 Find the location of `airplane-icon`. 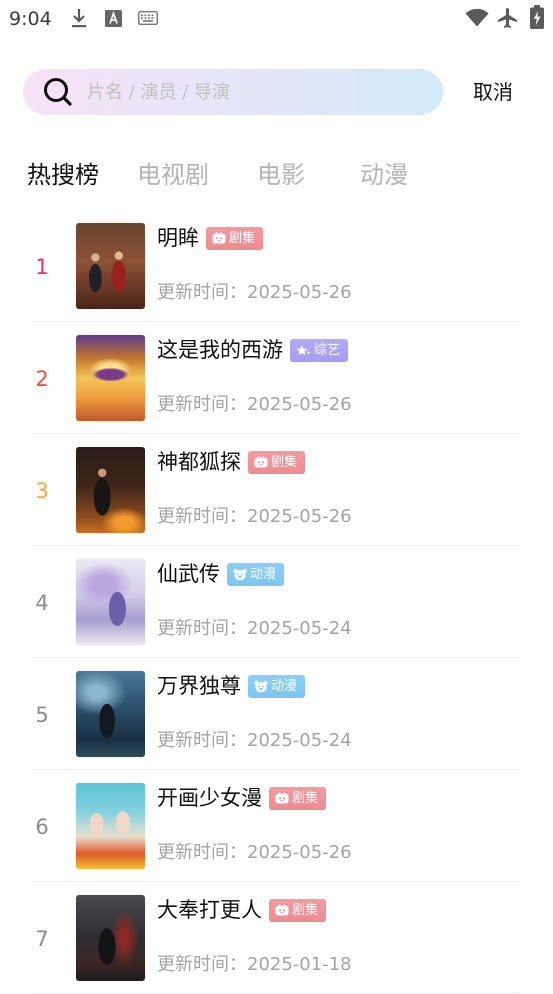

airplane-icon is located at coordinates (507, 18).